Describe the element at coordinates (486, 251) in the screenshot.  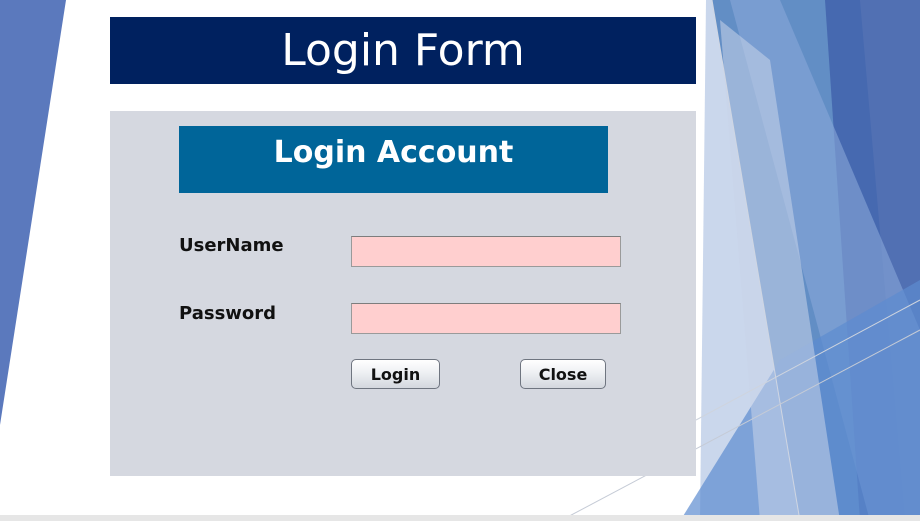
I see `username-input` at that location.